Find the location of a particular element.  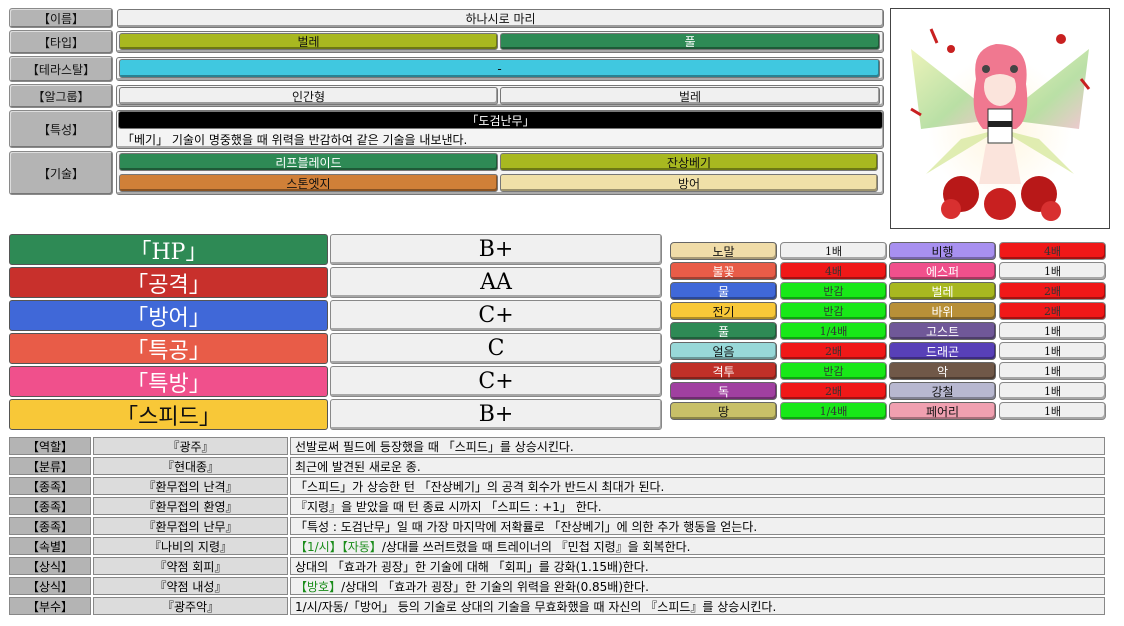

tera-value: - is located at coordinates (499, 68).